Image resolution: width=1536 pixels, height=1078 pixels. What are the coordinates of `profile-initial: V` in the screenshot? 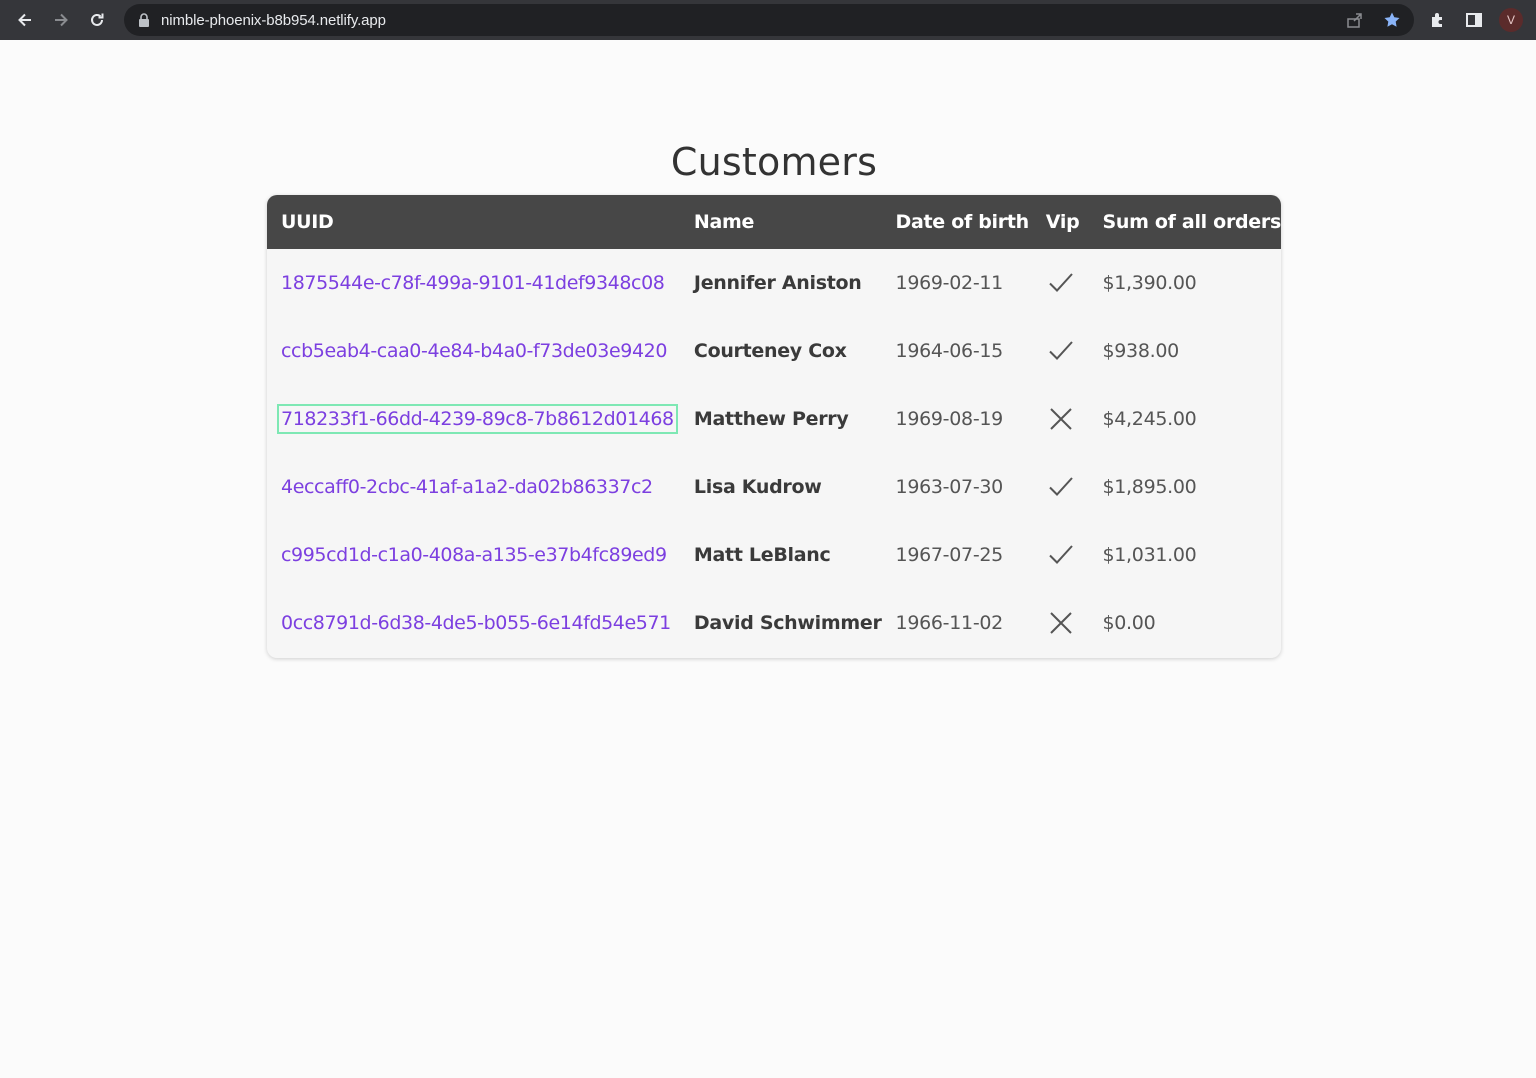 It's located at (1510, 20).